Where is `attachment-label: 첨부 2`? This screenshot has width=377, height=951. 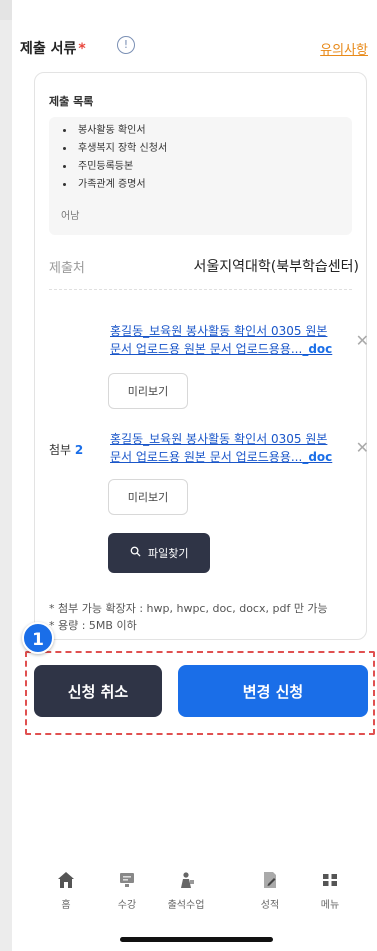
attachment-label: 첨부 2 is located at coordinates (66, 450).